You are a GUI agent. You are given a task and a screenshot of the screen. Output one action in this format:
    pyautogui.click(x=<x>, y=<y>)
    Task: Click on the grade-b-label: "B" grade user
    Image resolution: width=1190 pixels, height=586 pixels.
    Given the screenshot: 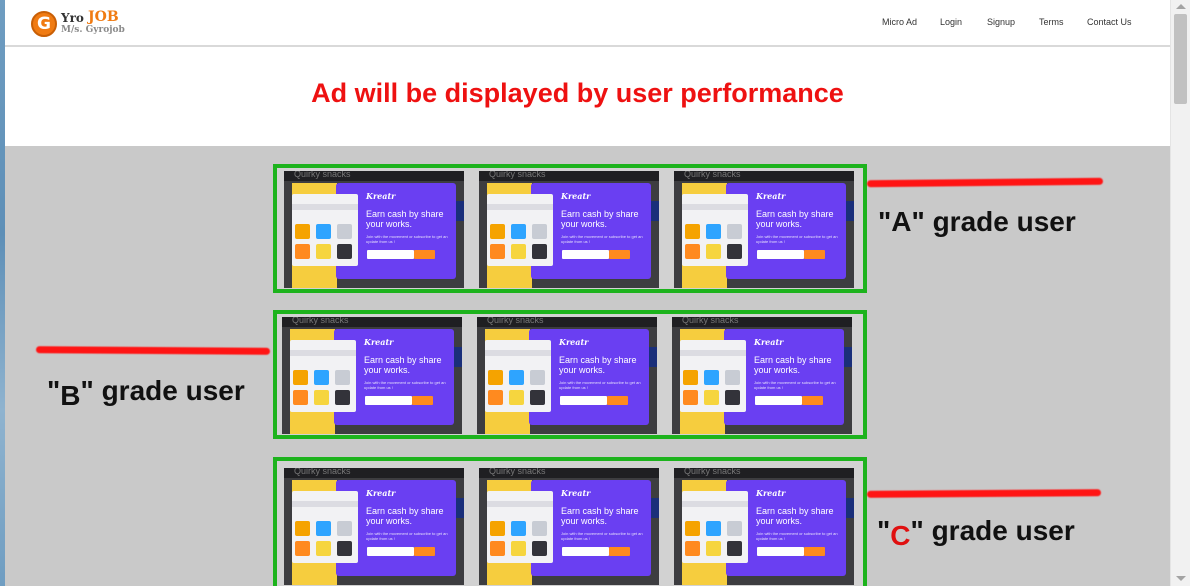 What is the action you would take?
    pyautogui.click(x=146, y=393)
    